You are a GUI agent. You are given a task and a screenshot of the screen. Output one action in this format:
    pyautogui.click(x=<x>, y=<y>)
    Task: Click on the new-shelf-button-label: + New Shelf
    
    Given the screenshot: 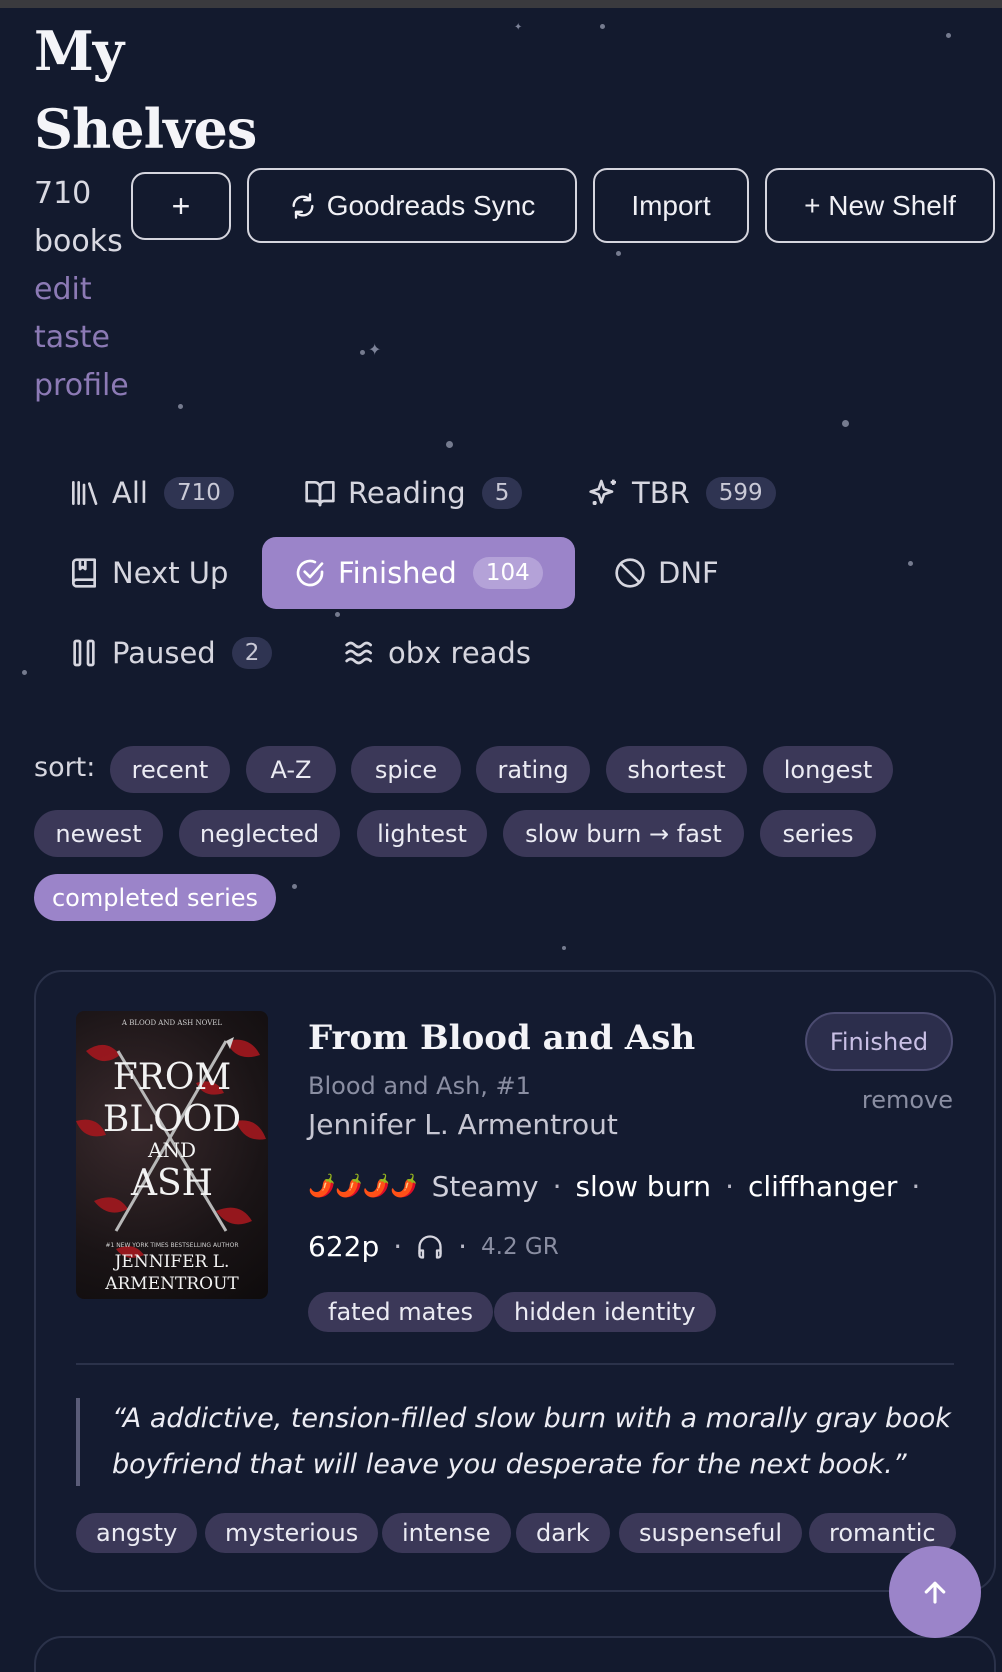 What is the action you would take?
    pyautogui.click(x=880, y=205)
    